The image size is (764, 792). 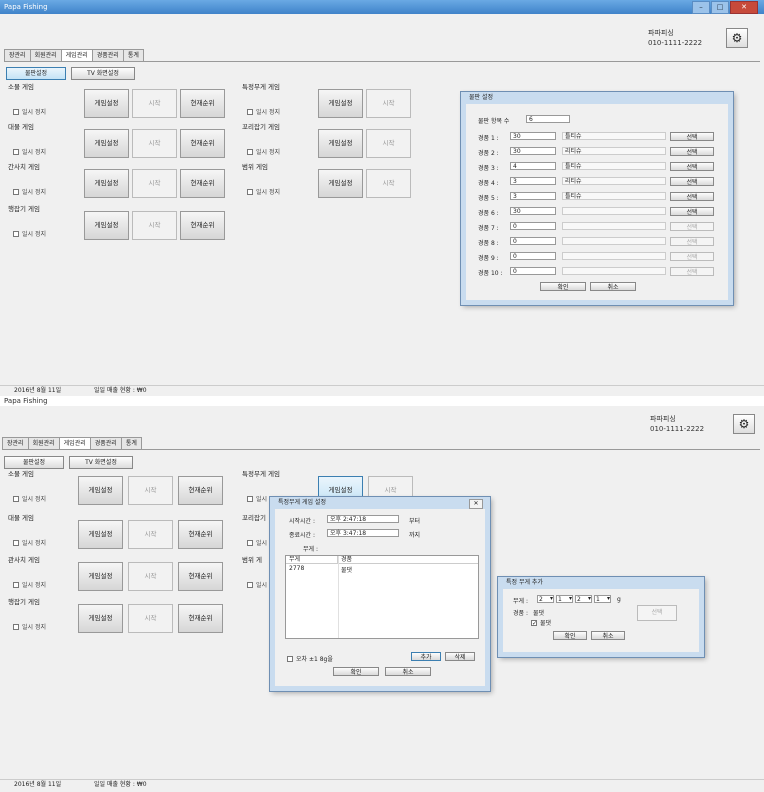 I want to click on end-time-input: 오후 3:47:18, so click(x=363, y=533).